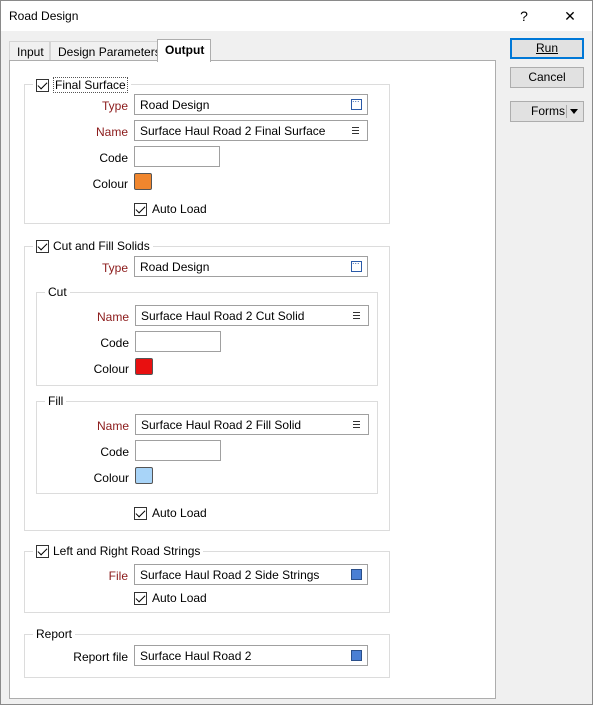  I want to click on report-group: Report Report file Surface Haul Road 2, so click(207, 652).